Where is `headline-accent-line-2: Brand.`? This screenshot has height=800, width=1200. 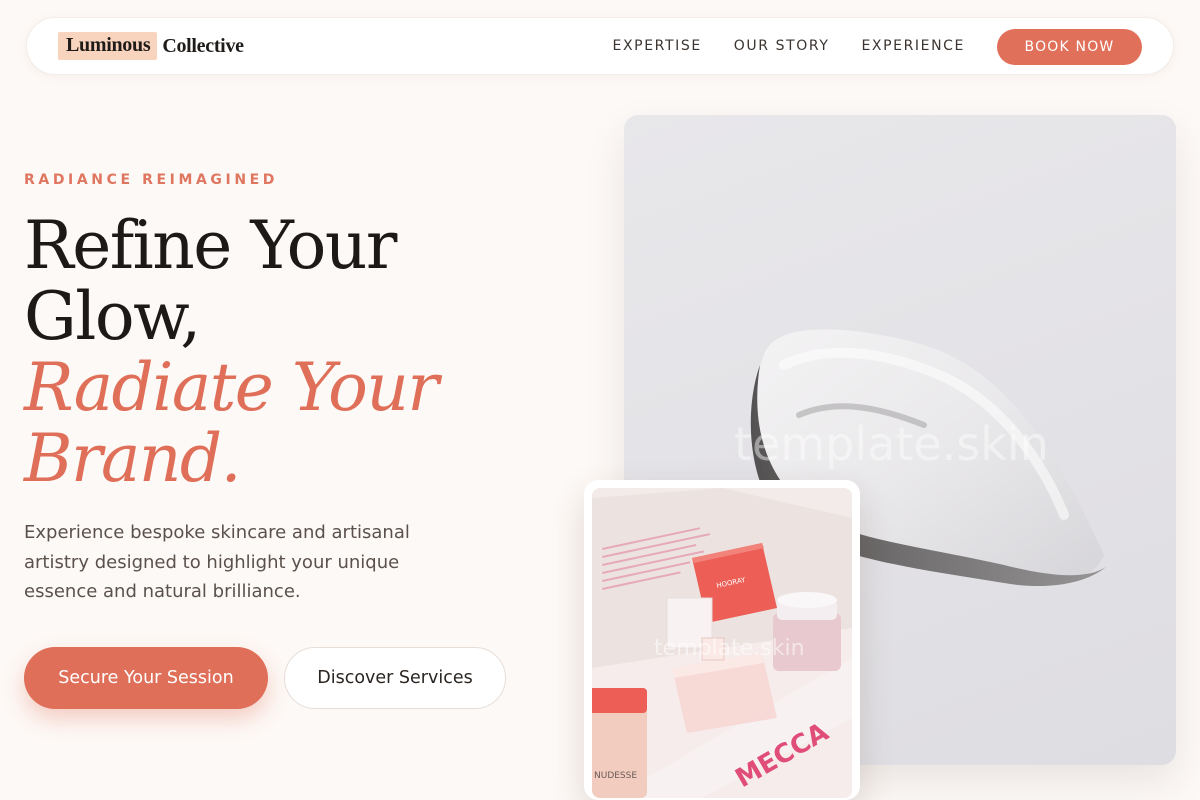
headline-accent-line-2: Brand. is located at coordinates (133, 458).